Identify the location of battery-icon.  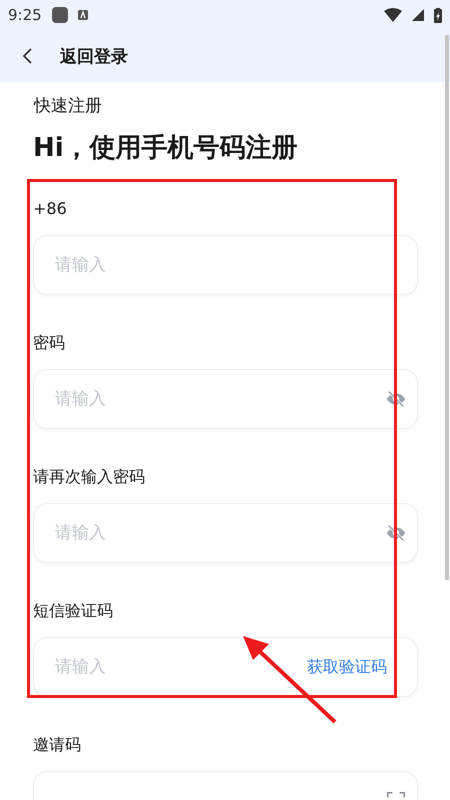
(438, 15).